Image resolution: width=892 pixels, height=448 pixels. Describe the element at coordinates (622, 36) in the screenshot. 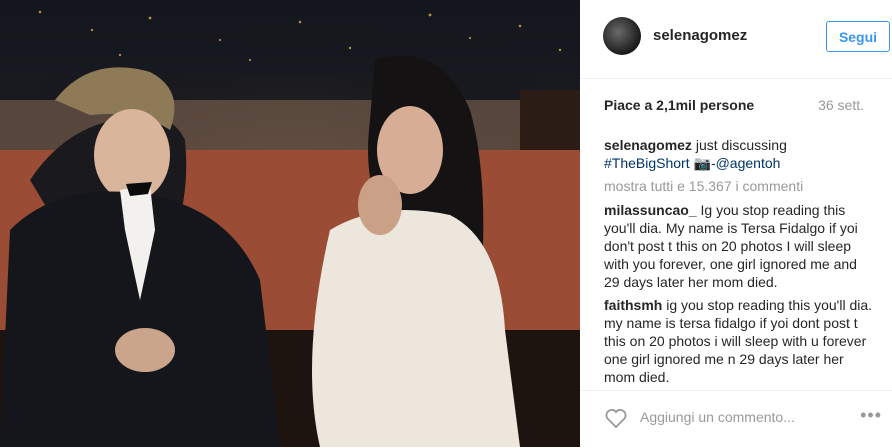

I see `avatar` at that location.